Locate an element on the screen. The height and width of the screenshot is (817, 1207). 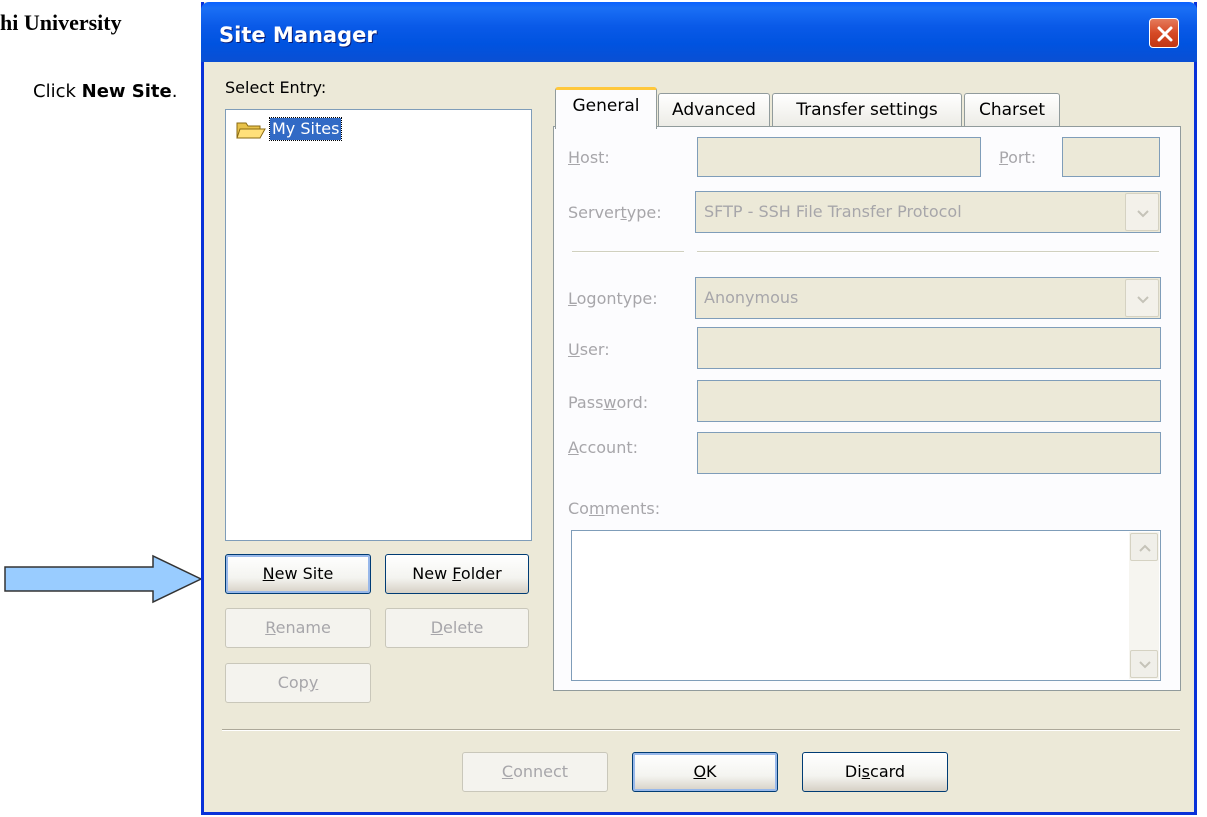
port-field is located at coordinates (1111, 157).